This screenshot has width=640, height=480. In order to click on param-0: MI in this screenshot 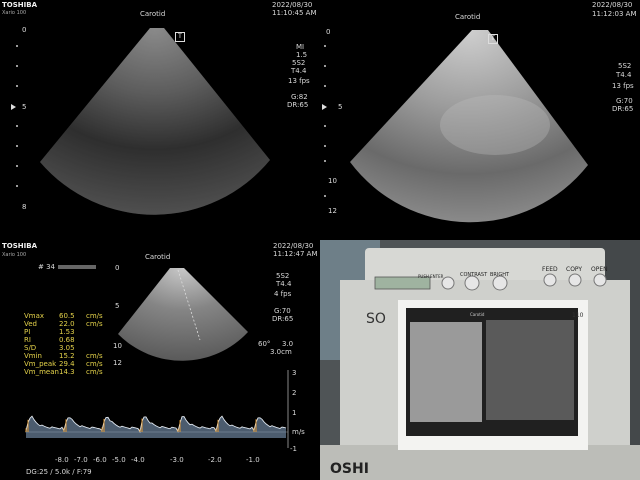, I will do `click(300, 47)`.